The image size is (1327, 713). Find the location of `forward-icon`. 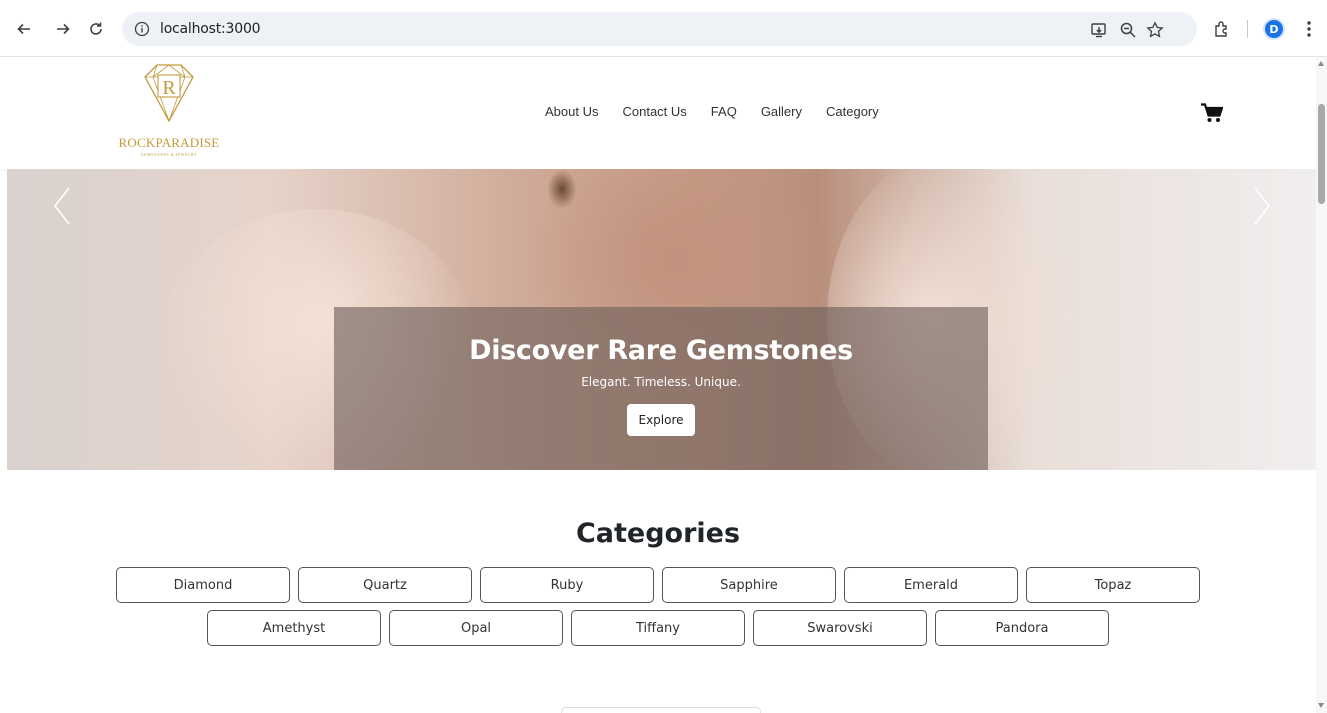

forward-icon is located at coordinates (63, 29).